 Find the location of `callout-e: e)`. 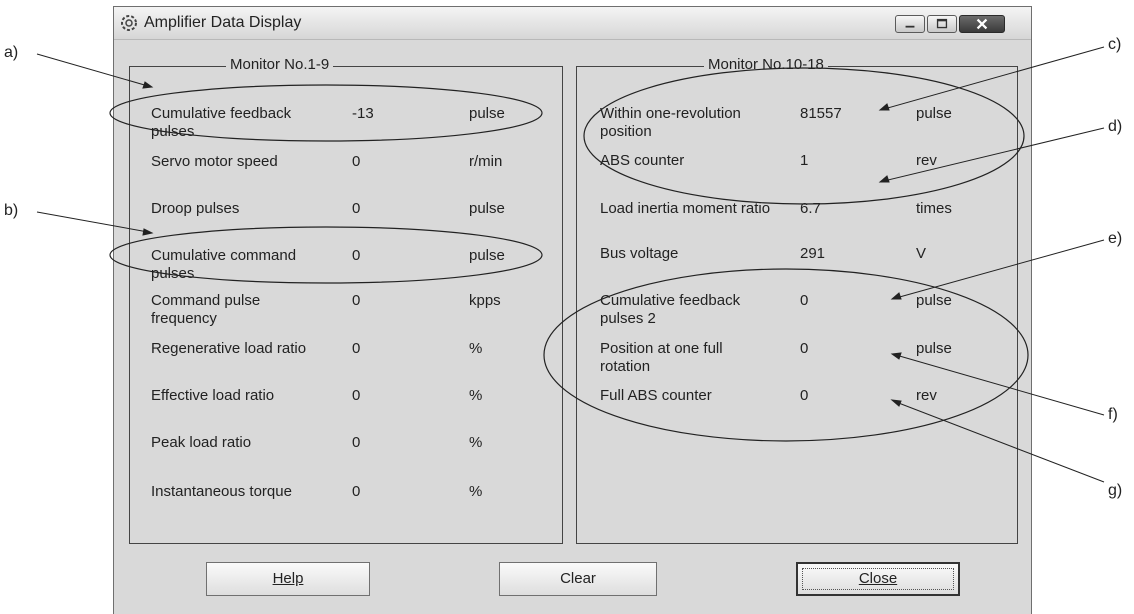

callout-e: e) is located at coordinates (1115, 238).